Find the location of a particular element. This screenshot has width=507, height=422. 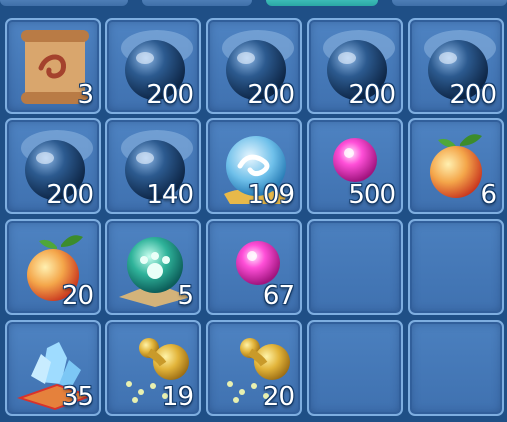

inventory-slot: 67 is located at coordinates (254, 267).